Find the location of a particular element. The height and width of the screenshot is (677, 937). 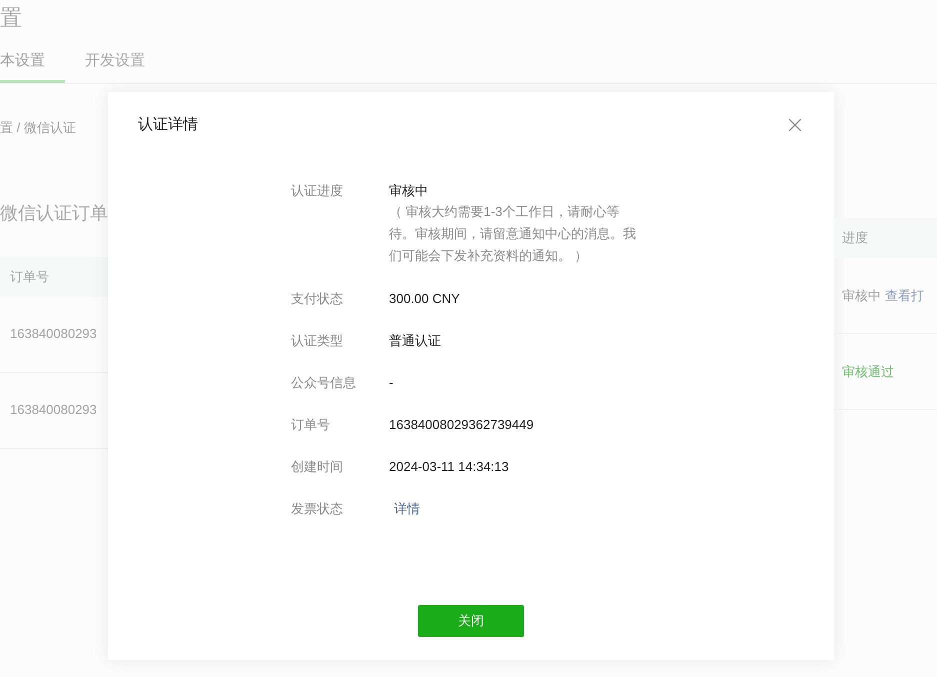

column-header: 进度 is located at coordinates (855, 238).